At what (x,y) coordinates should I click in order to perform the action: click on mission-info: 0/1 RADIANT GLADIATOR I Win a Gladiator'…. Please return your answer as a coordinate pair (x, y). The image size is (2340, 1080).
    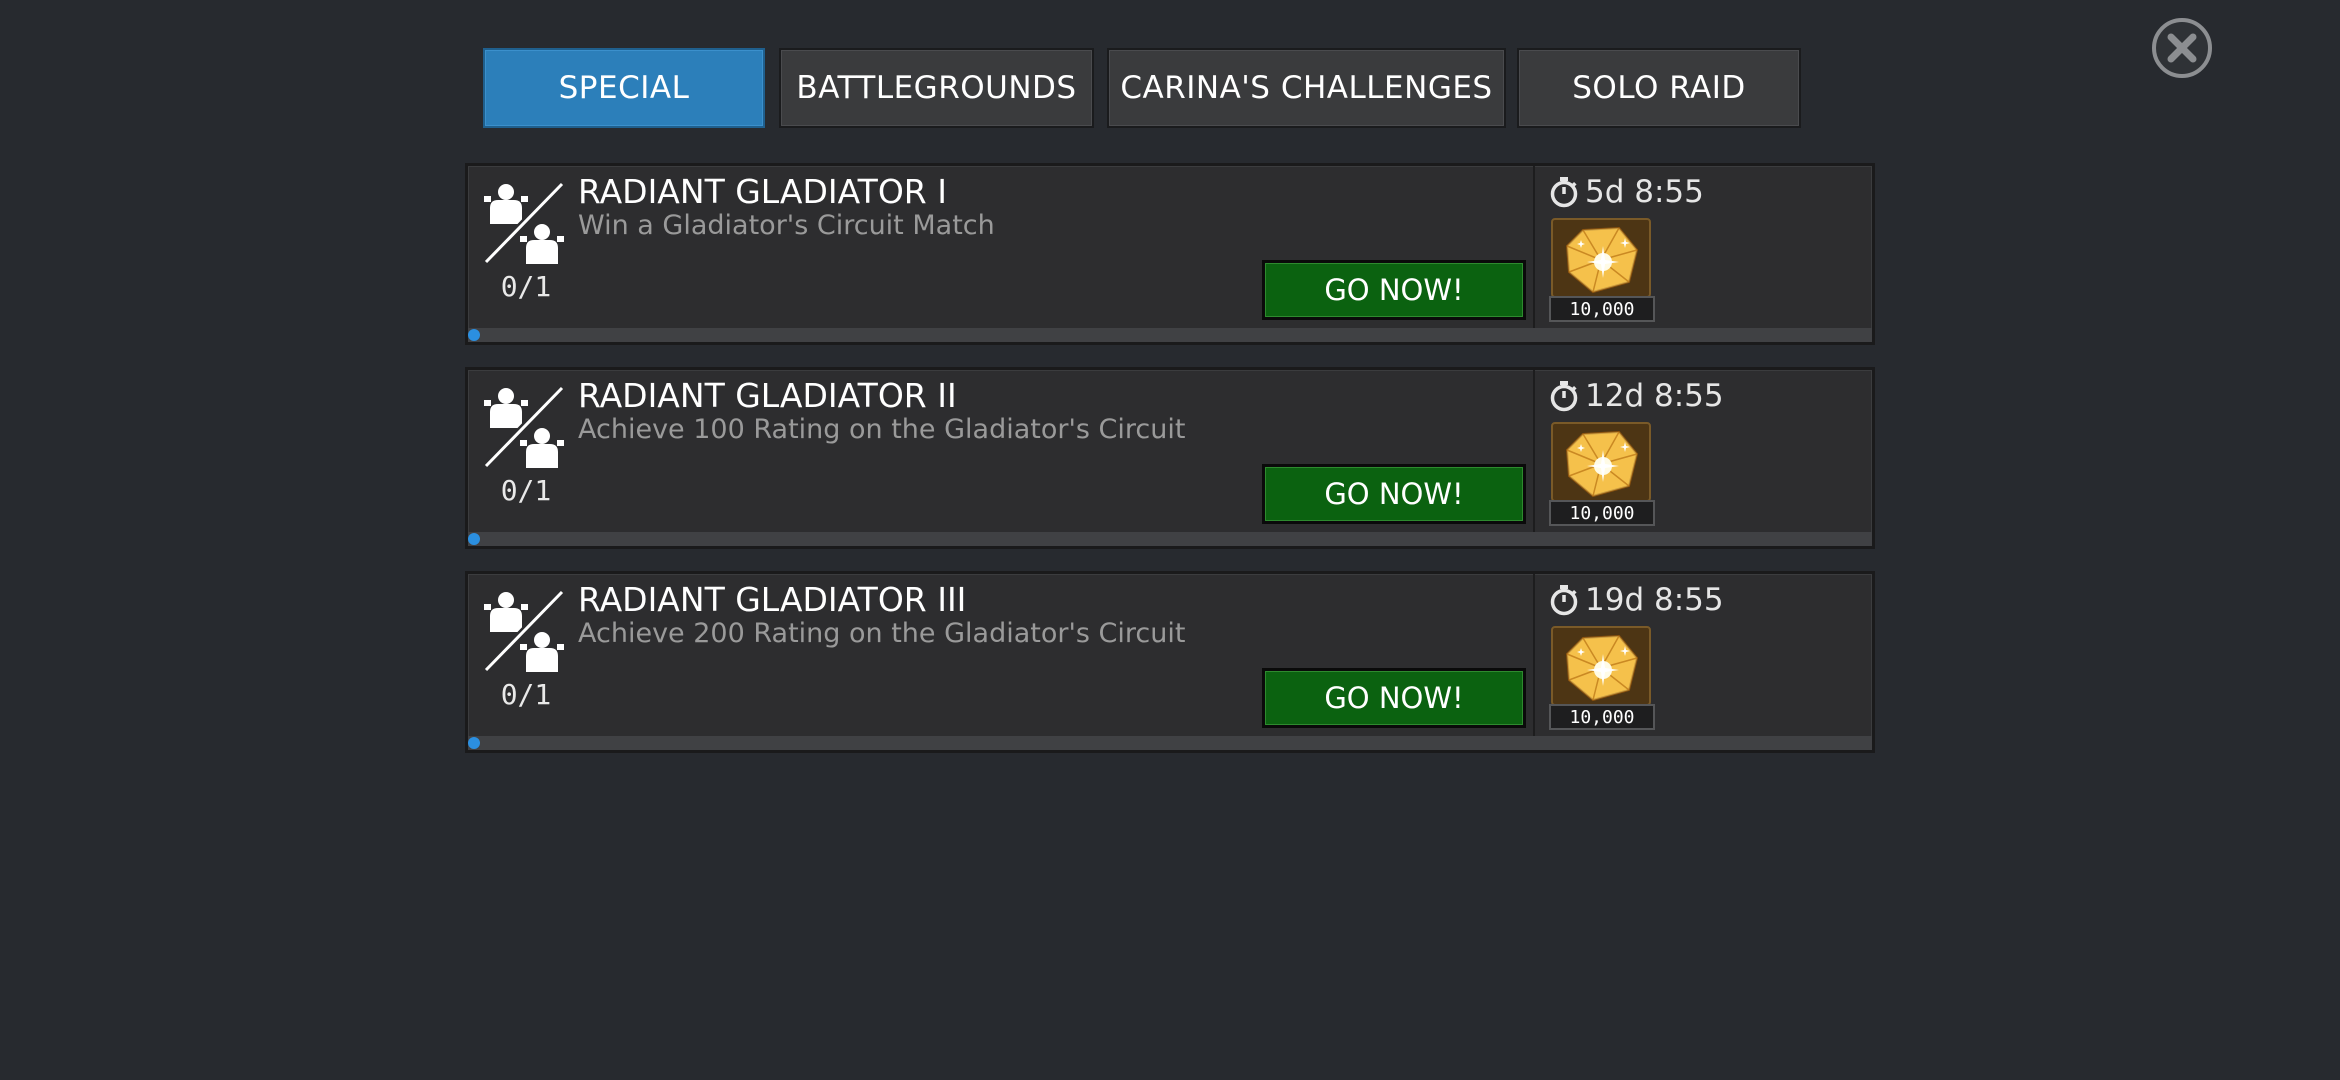
    Looking at the image, I should click on (1000, 247).